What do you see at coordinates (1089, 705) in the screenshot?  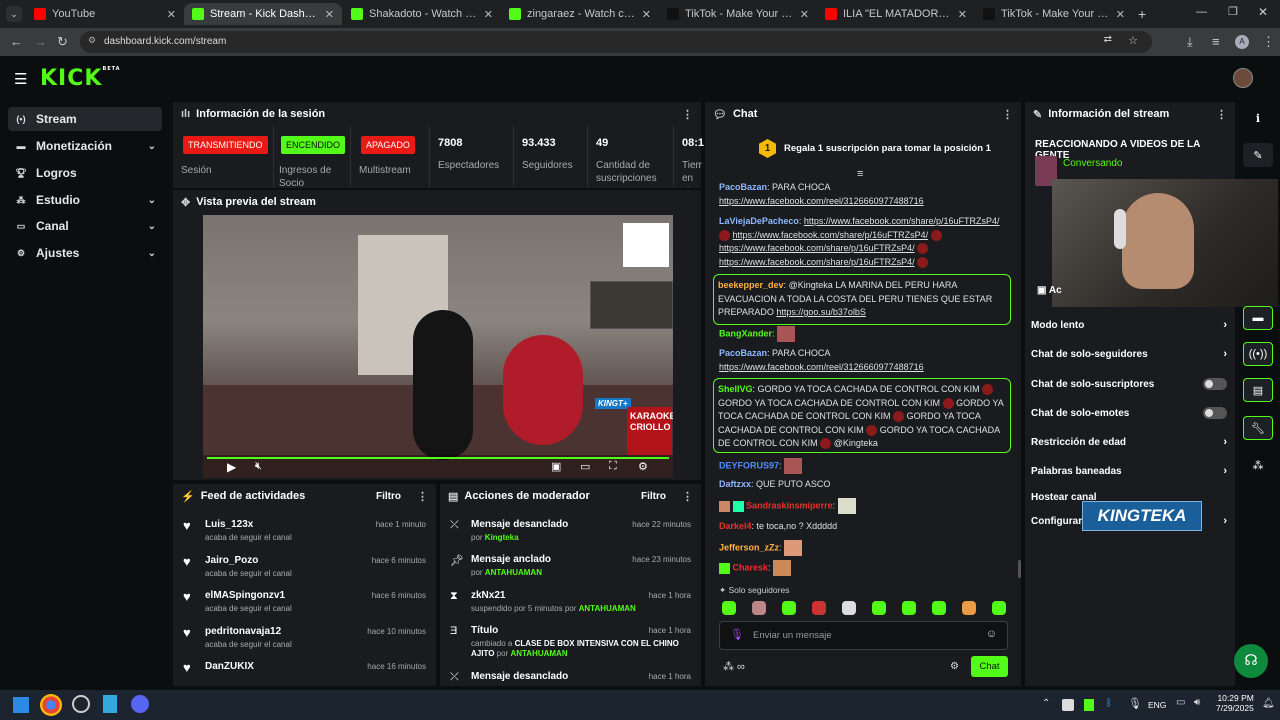 I see `tray-kick-icon` at bounding box center [1089, 705].